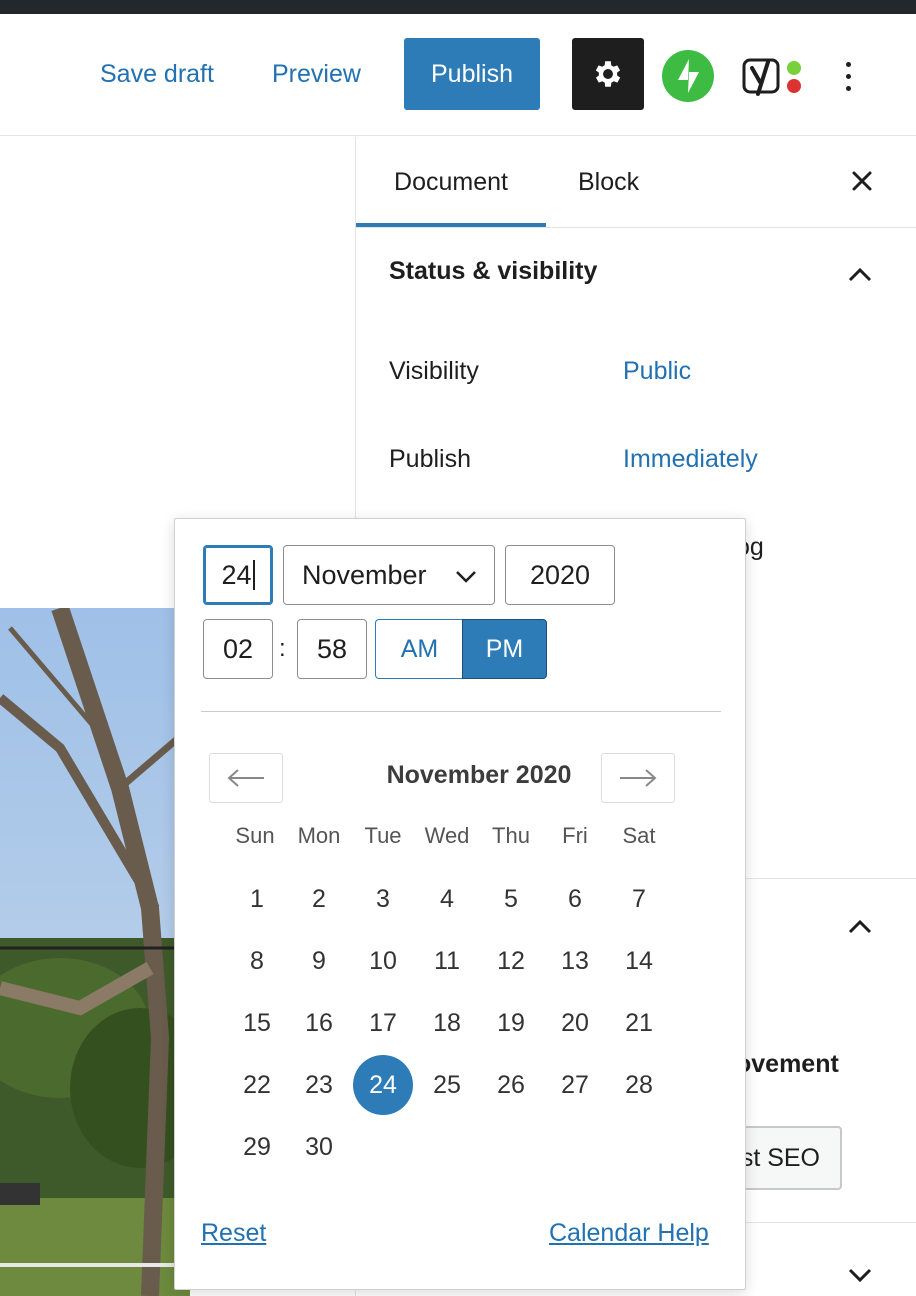 The width and height of the screenshot is (916, 1296). What do you see at coordinates (511, 961) in the screenshot?
I see `calendar-day: 12` at bounding box center [511, 961].